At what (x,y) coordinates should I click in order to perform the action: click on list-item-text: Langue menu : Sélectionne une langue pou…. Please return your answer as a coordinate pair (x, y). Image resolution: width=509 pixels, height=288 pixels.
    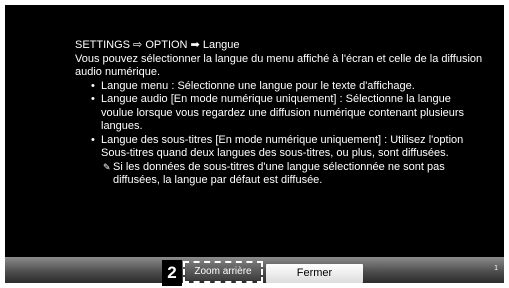
    Looking at the image, I should click on (258, 85).